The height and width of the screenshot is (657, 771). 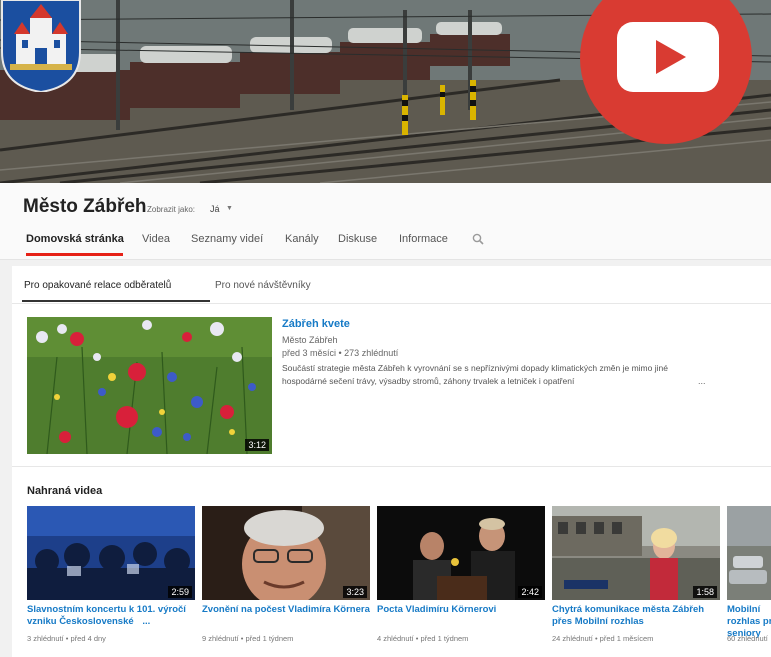 What do you see at coordinates (227, 239) in the screenshot?
I see `tab-playlists: Seznamy videí` at bounding box center [227, 239].